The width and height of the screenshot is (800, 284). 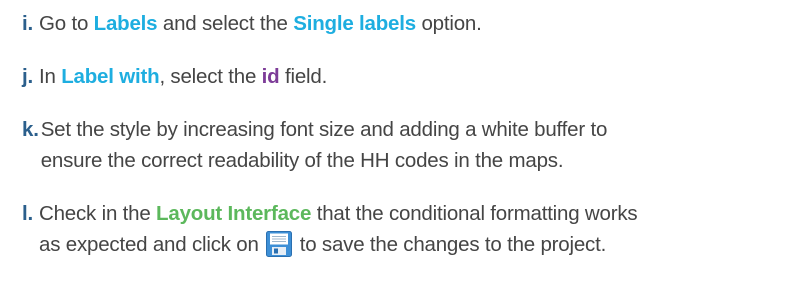 What do you see at coordinates (27, 76) in the screenshot?
I see `step-letter: j.` at bounding box center [27, 76].